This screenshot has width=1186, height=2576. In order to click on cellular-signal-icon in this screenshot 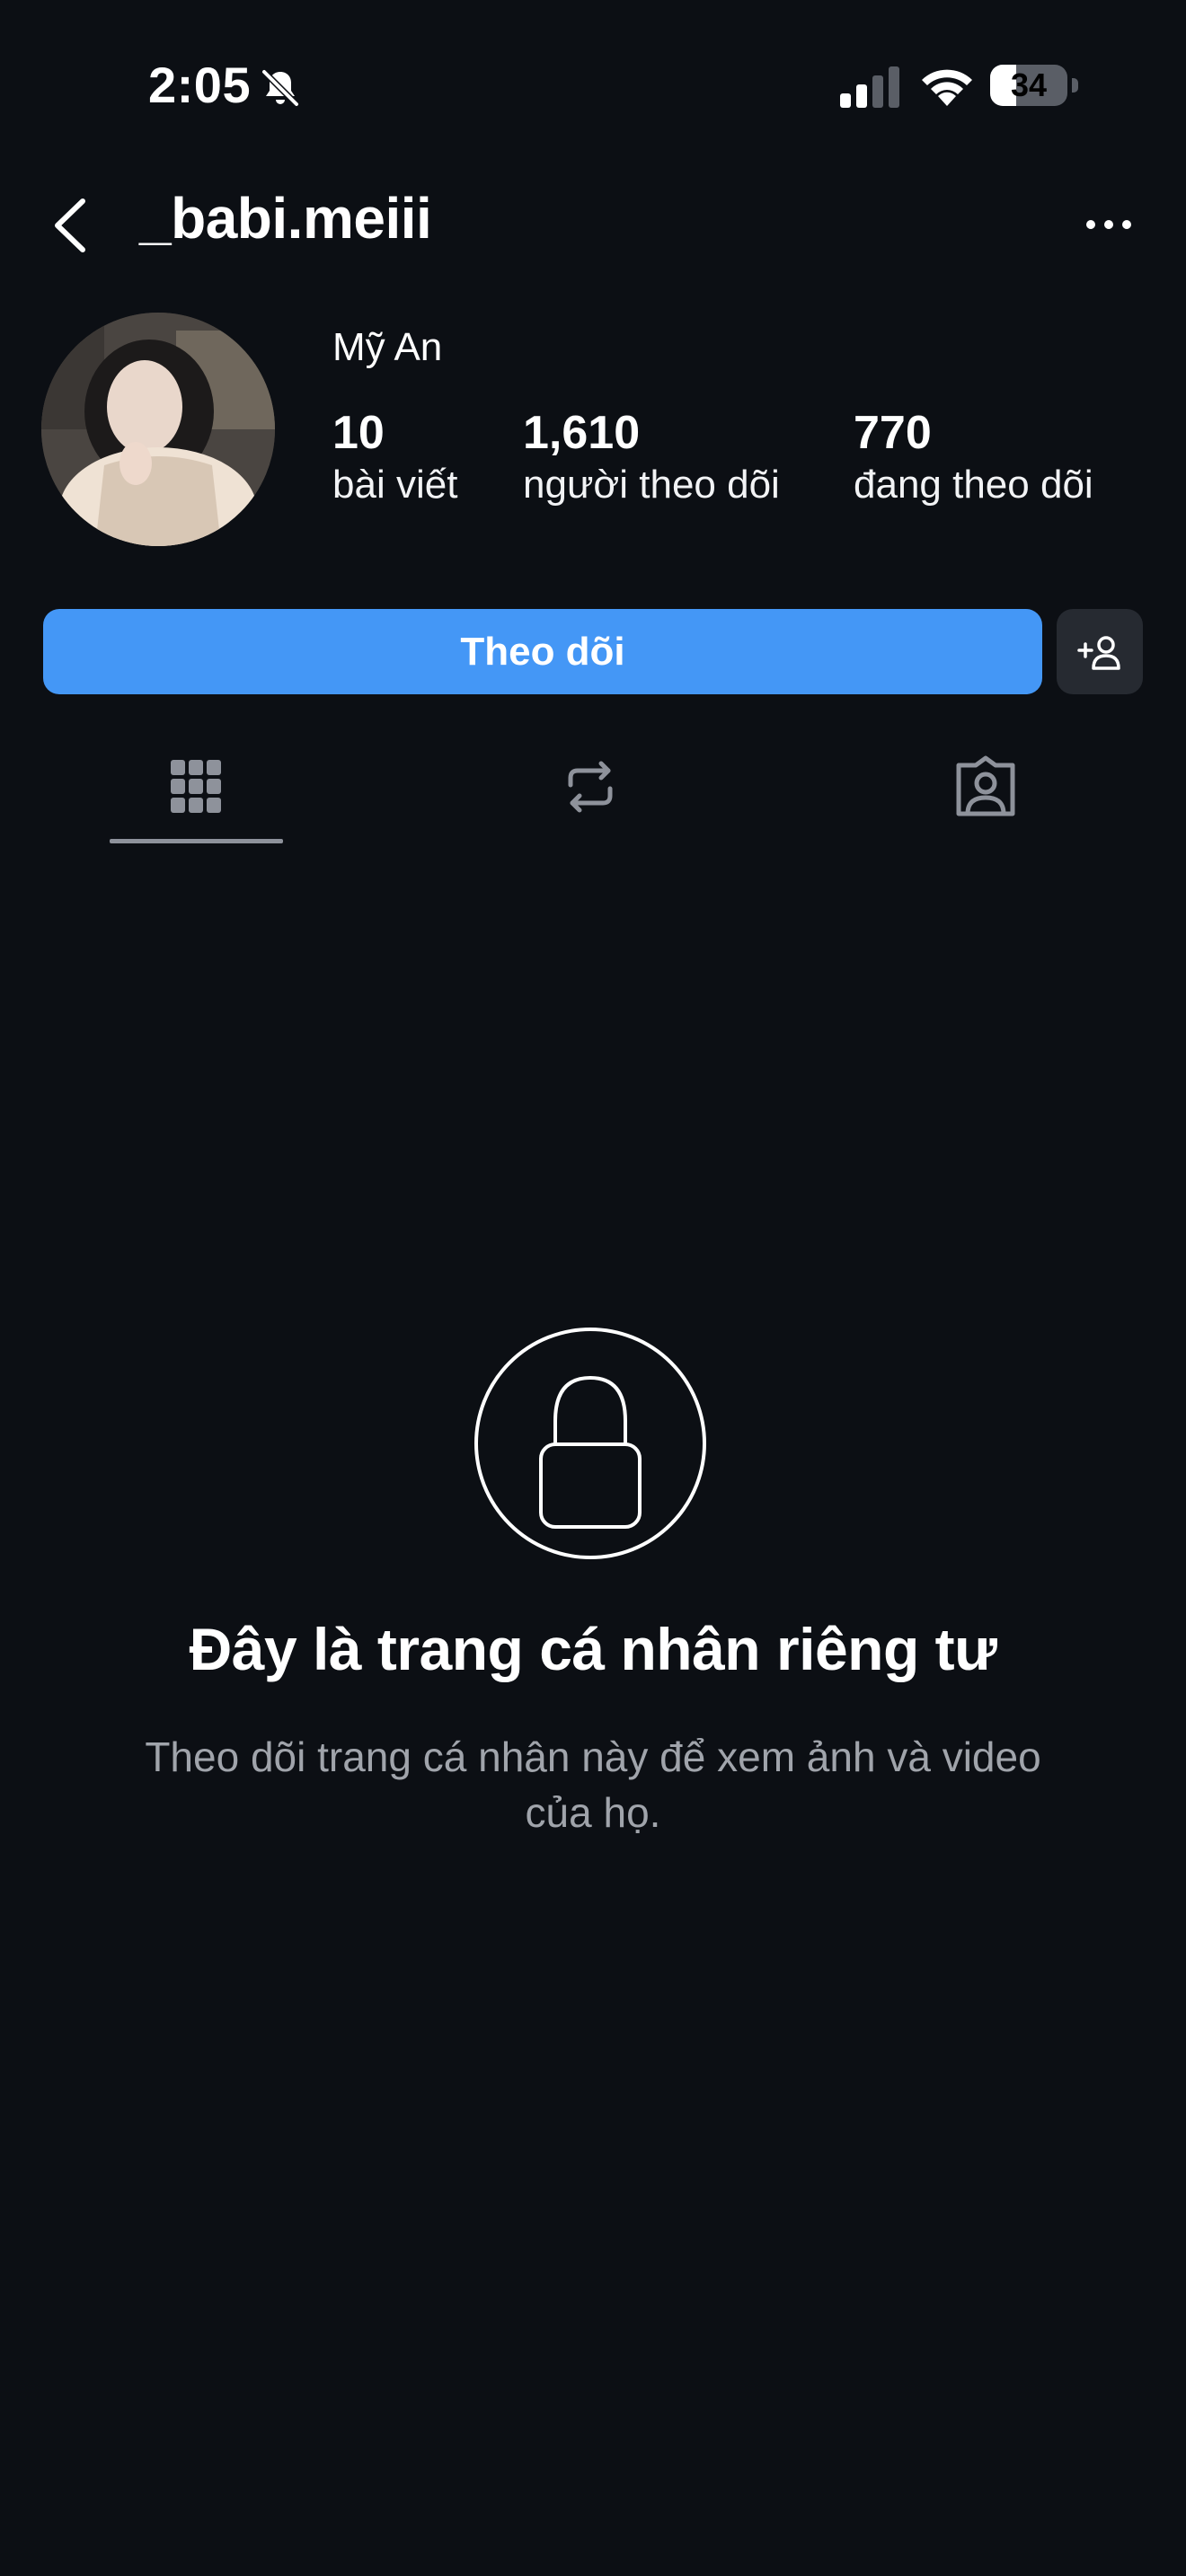, I will do `click(869, 87)`.